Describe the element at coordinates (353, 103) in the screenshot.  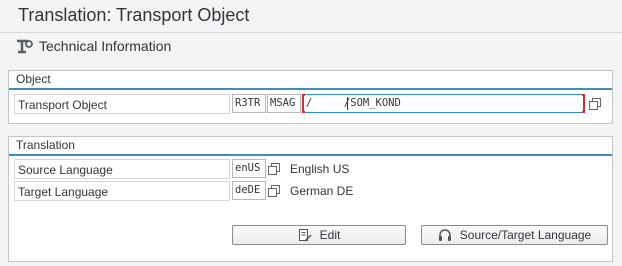
I see `object-name-value: / /SOM_KOND` at that location.